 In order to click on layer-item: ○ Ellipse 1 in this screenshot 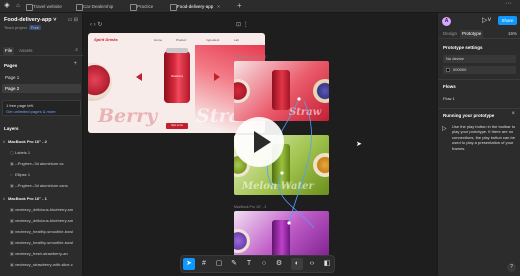, I will do `click(49, 174)`.